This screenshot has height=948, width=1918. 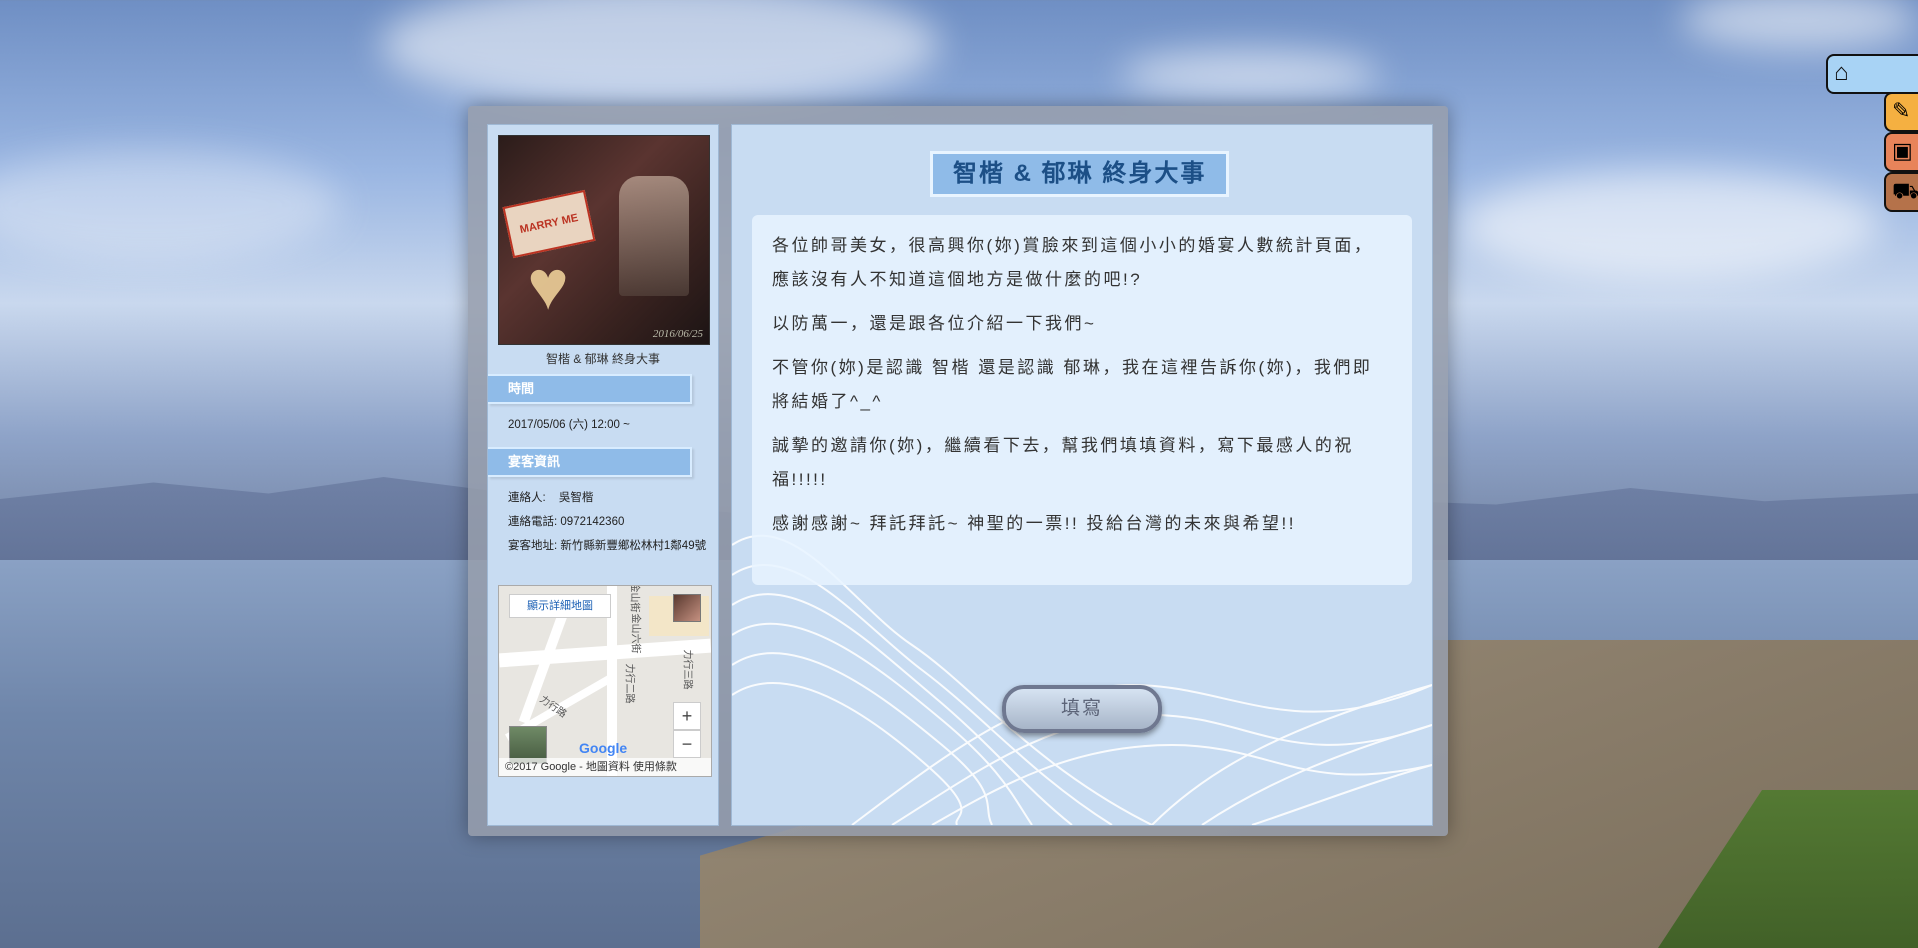 I want to click on couple-photo: MARRY ME ♥ 2016/06/25, so click(x=604, y=240).